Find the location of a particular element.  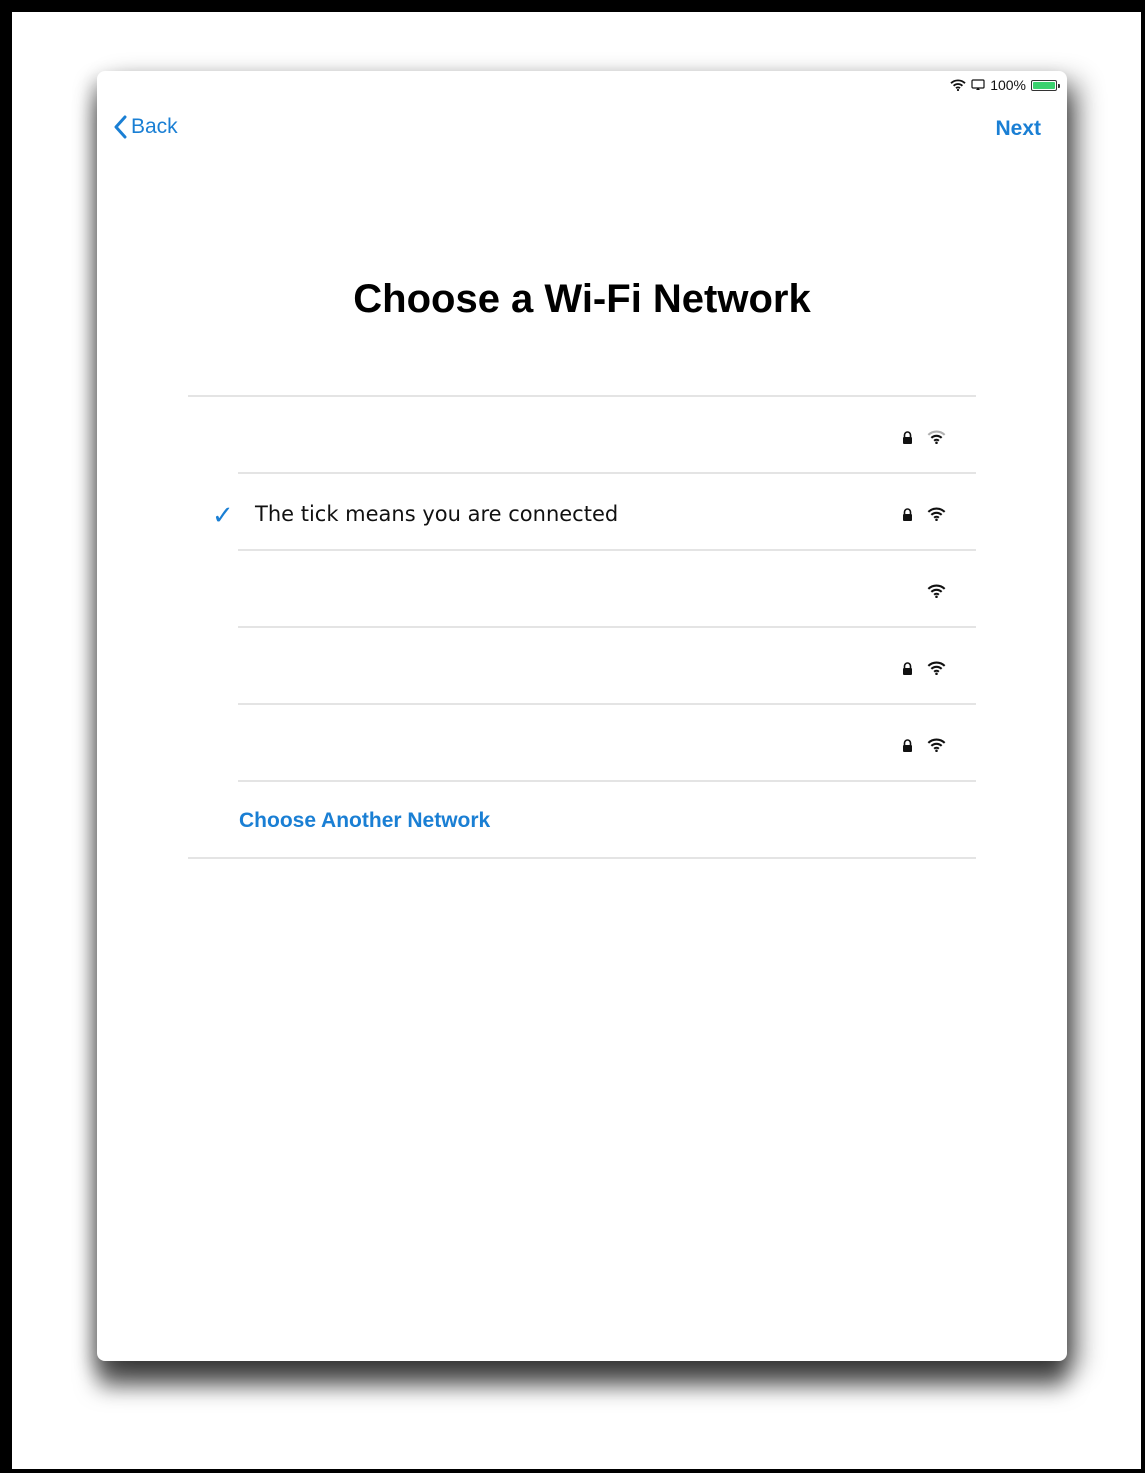

chevron-left-icon is located at coordinates (120, 127).